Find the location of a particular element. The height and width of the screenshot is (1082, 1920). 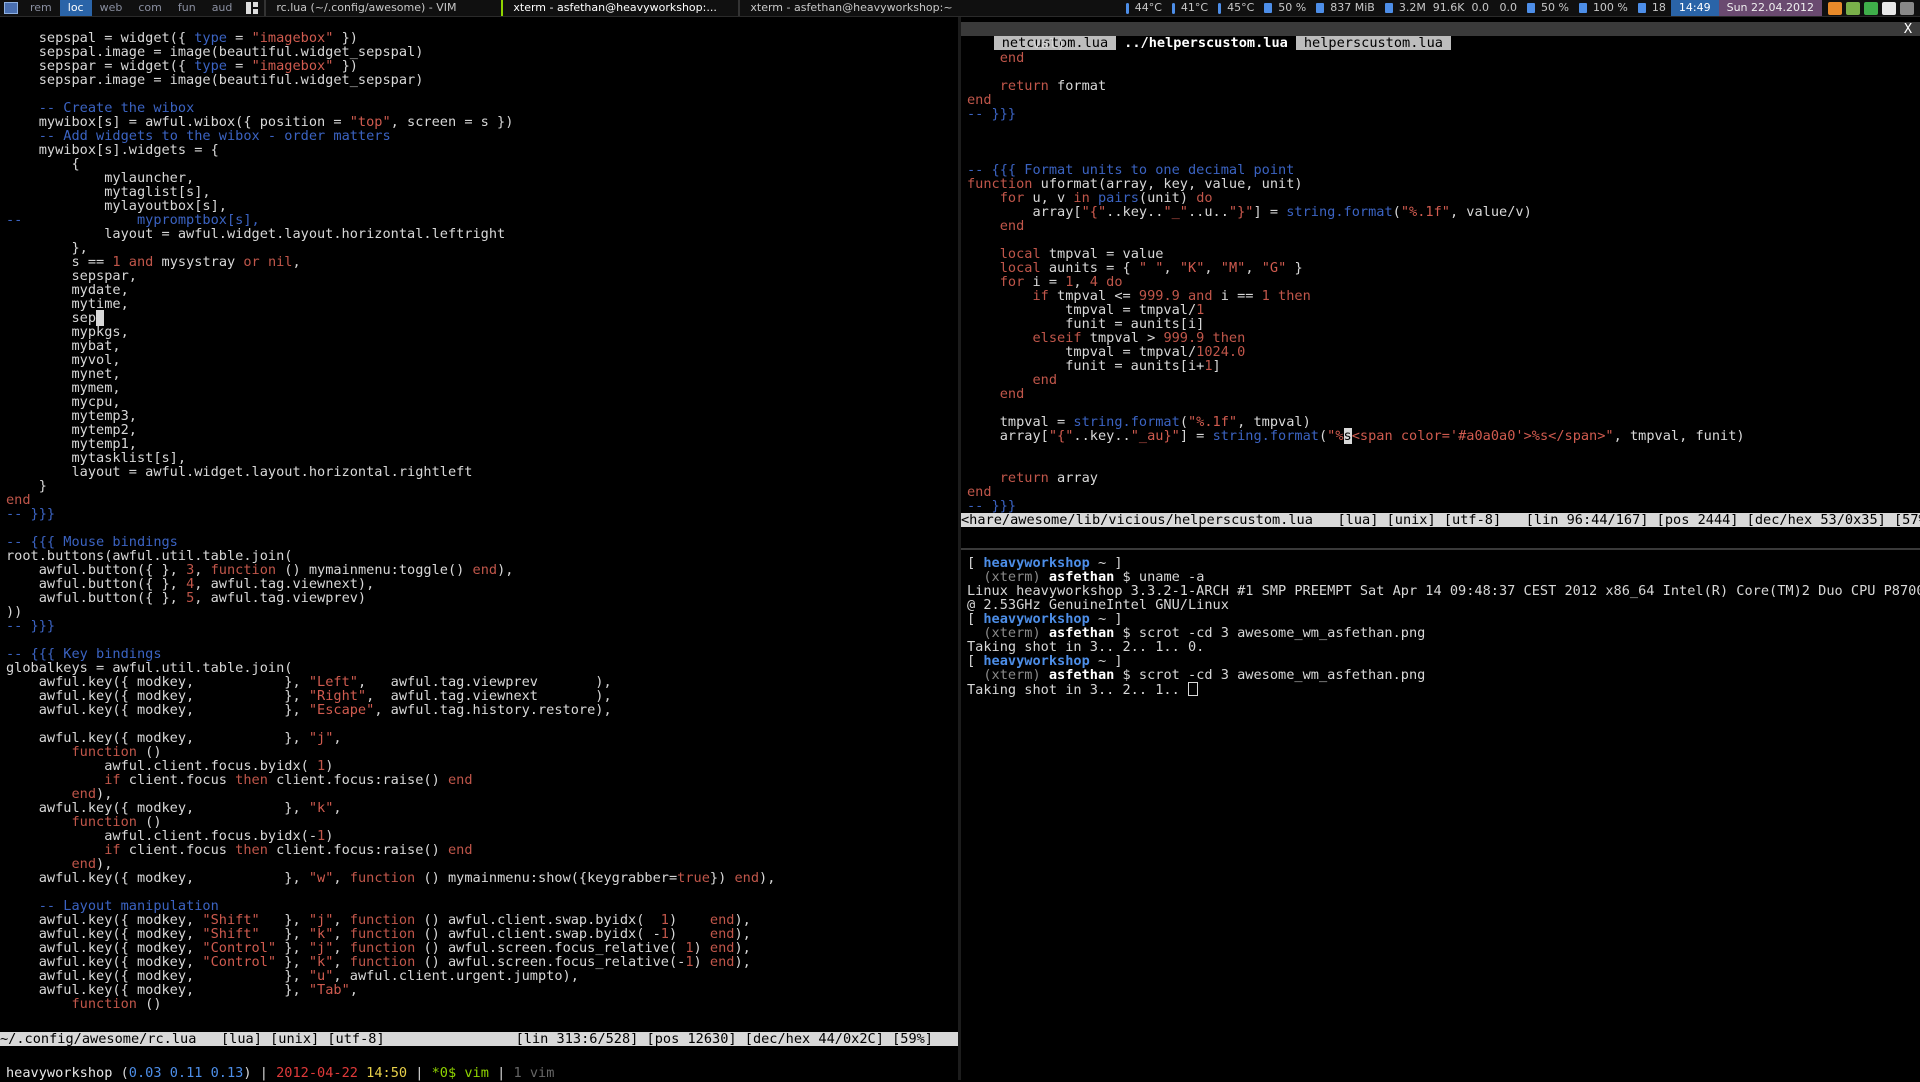

screen-window-other: 1 vim is located at coordinates (533, 1073).